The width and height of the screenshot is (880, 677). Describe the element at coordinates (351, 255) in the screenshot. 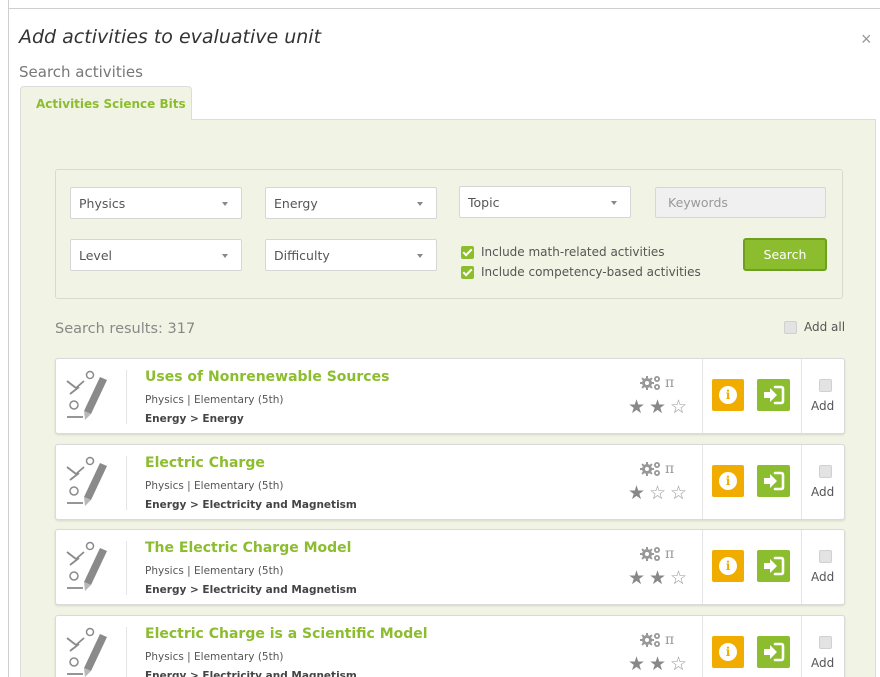

I see `difficulty-select: Difficulty` at that location.